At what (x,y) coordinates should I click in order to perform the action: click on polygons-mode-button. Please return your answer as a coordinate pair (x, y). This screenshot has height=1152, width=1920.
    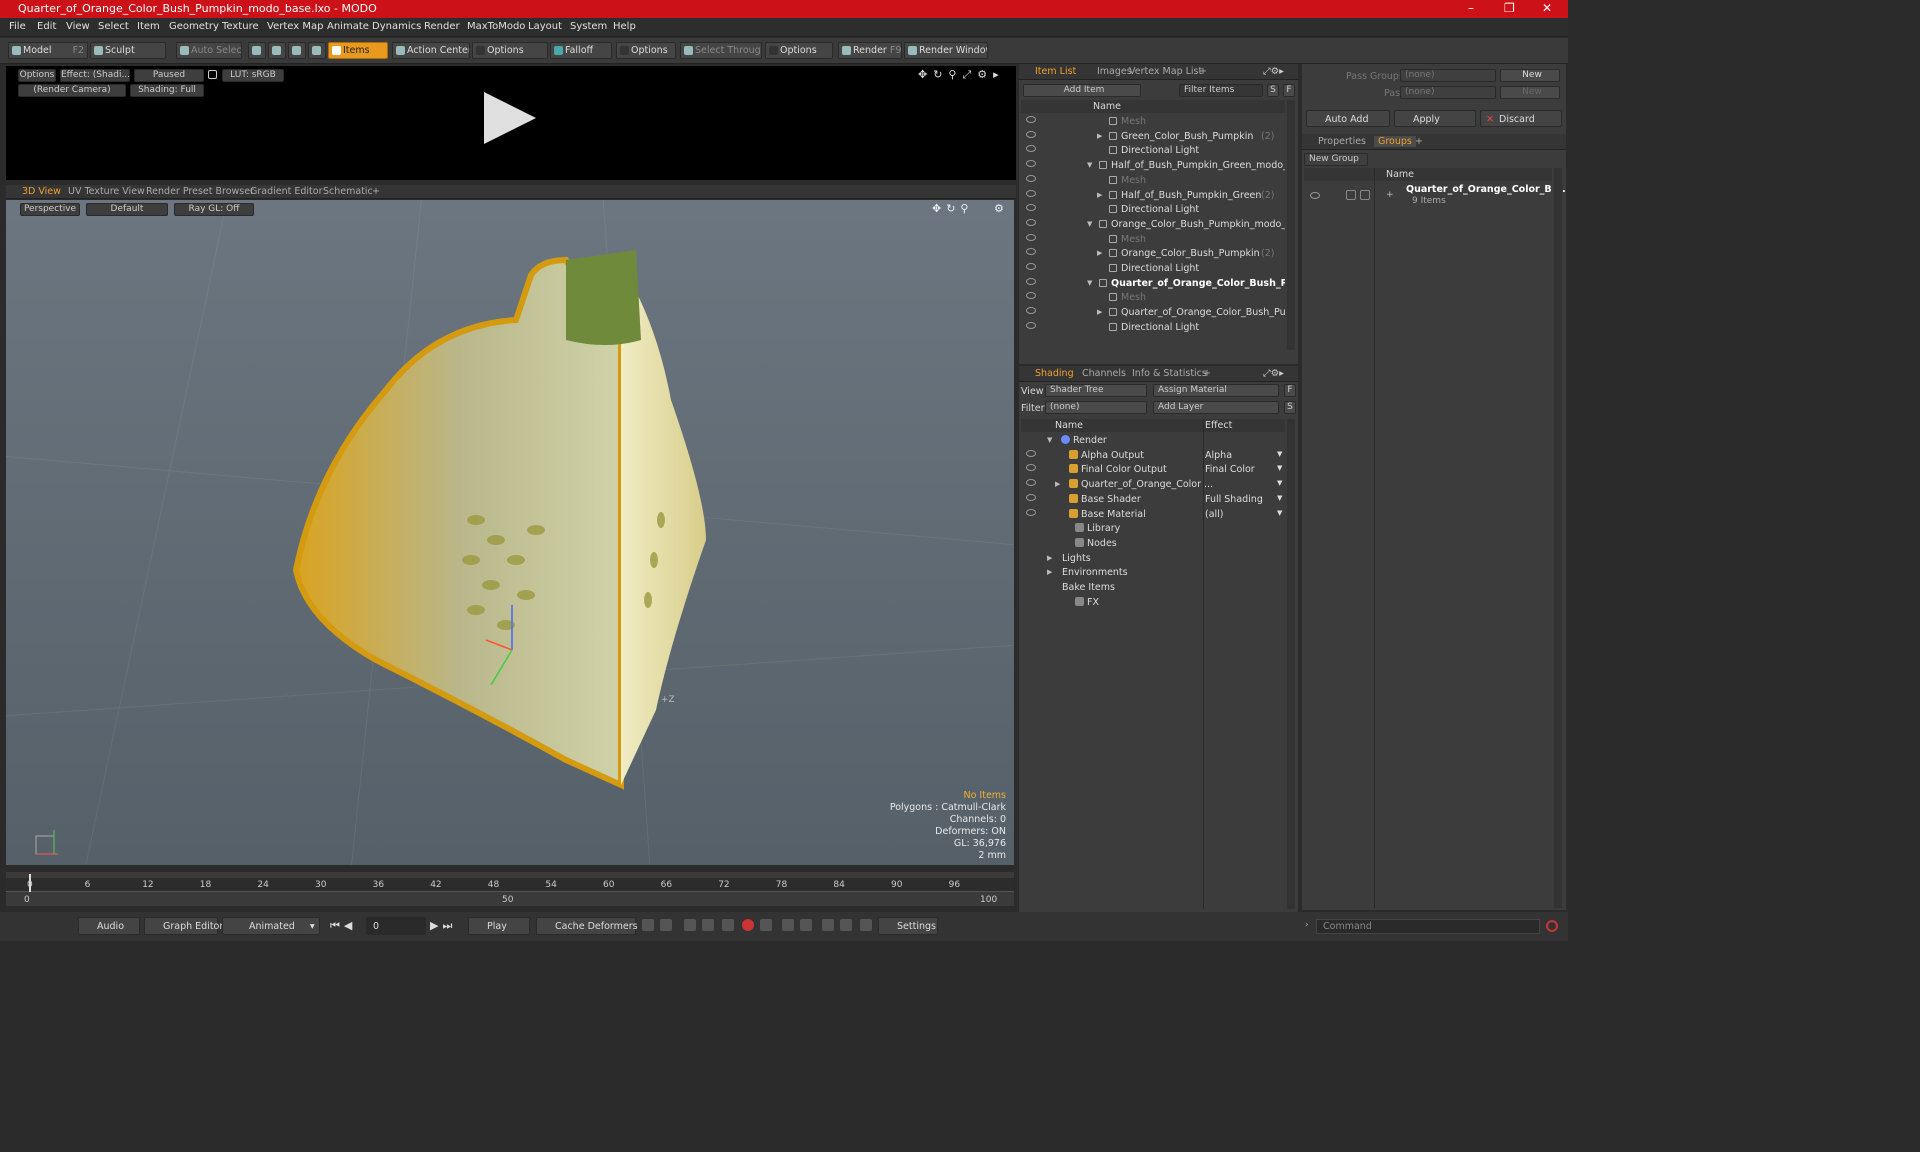
    Looking at the image, I should click on (297, 50).